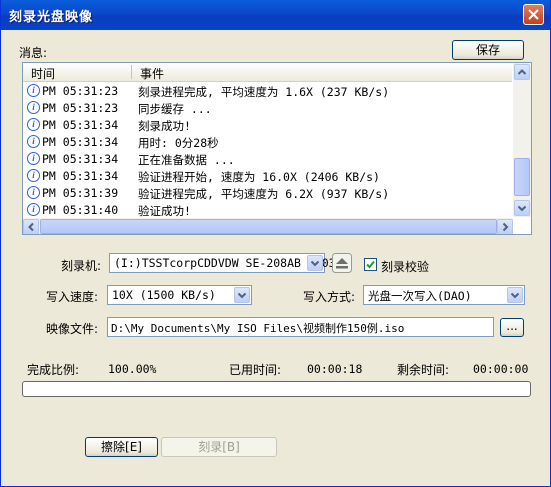 The image size is (551, 487). What do you see at coordinates (72, 329) in the screenshot?
I see `image-file-label: 映像文件:` at bounding box center [72, 329].